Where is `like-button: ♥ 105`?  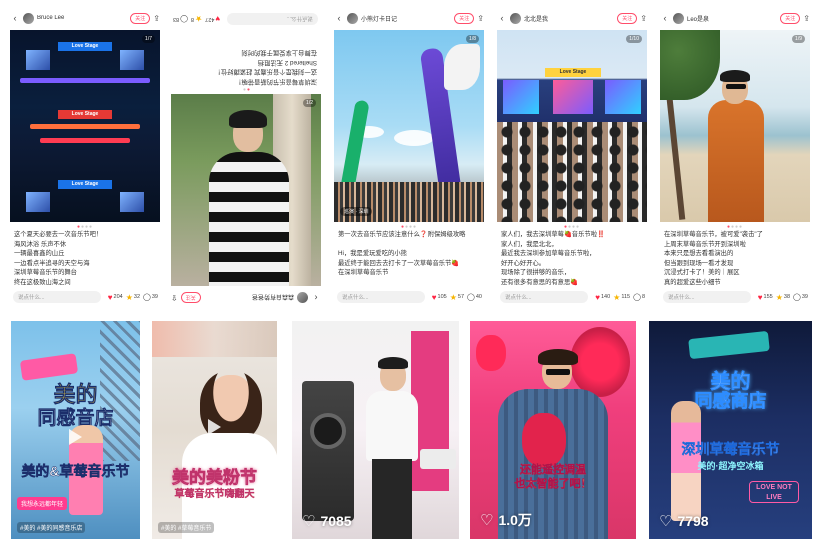
like-button: ♥ 105 is located at coordinates (439, 297).